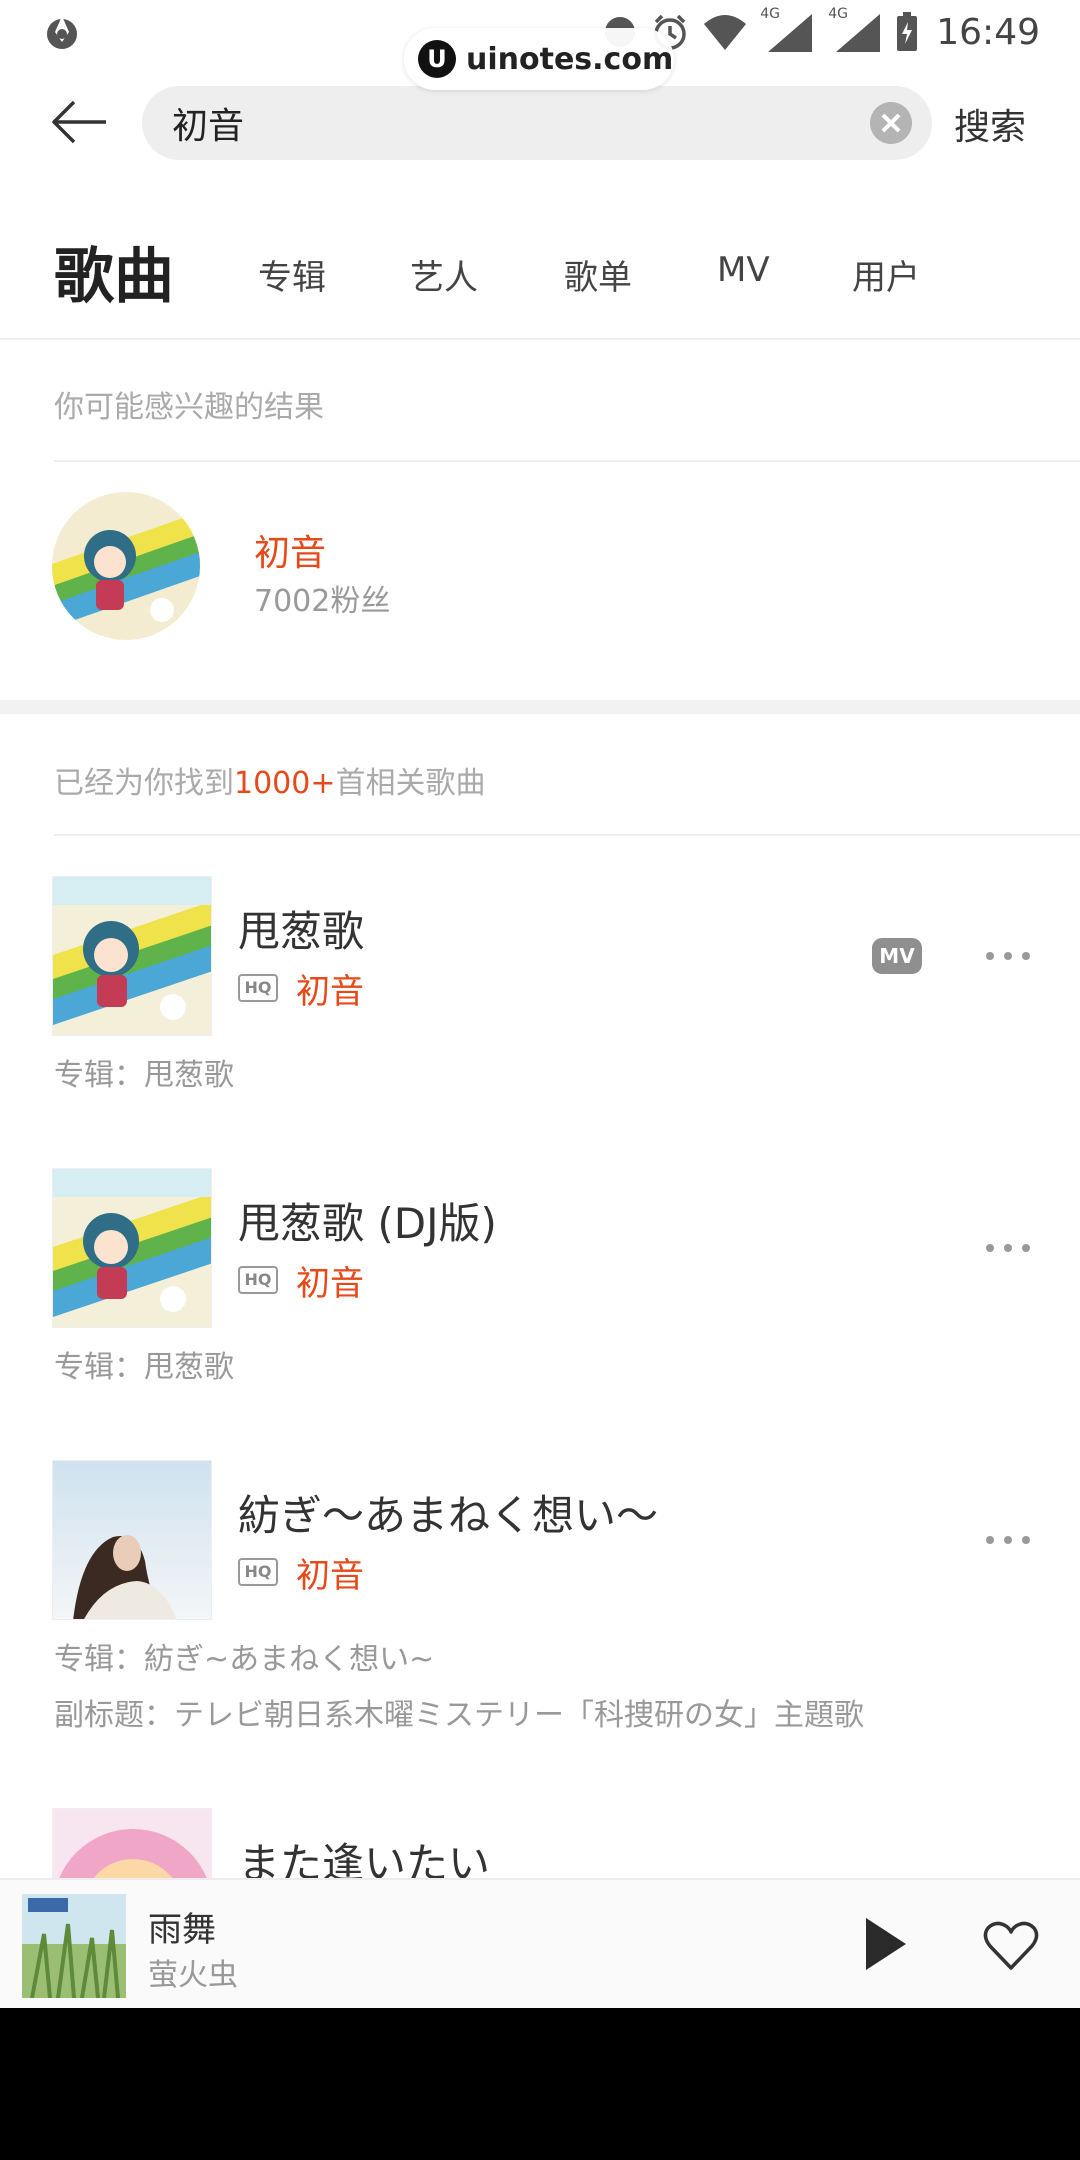  Describe the element at coordinates (907, 31) in the screenshot. I see `battery-charging-icon` at that location.